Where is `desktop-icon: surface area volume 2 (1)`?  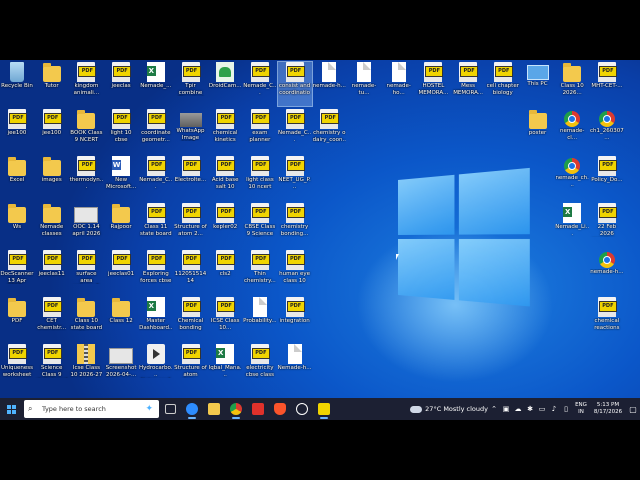 desktop-icon: surface area volume 2 (1) is located at coordinates (86, 272).